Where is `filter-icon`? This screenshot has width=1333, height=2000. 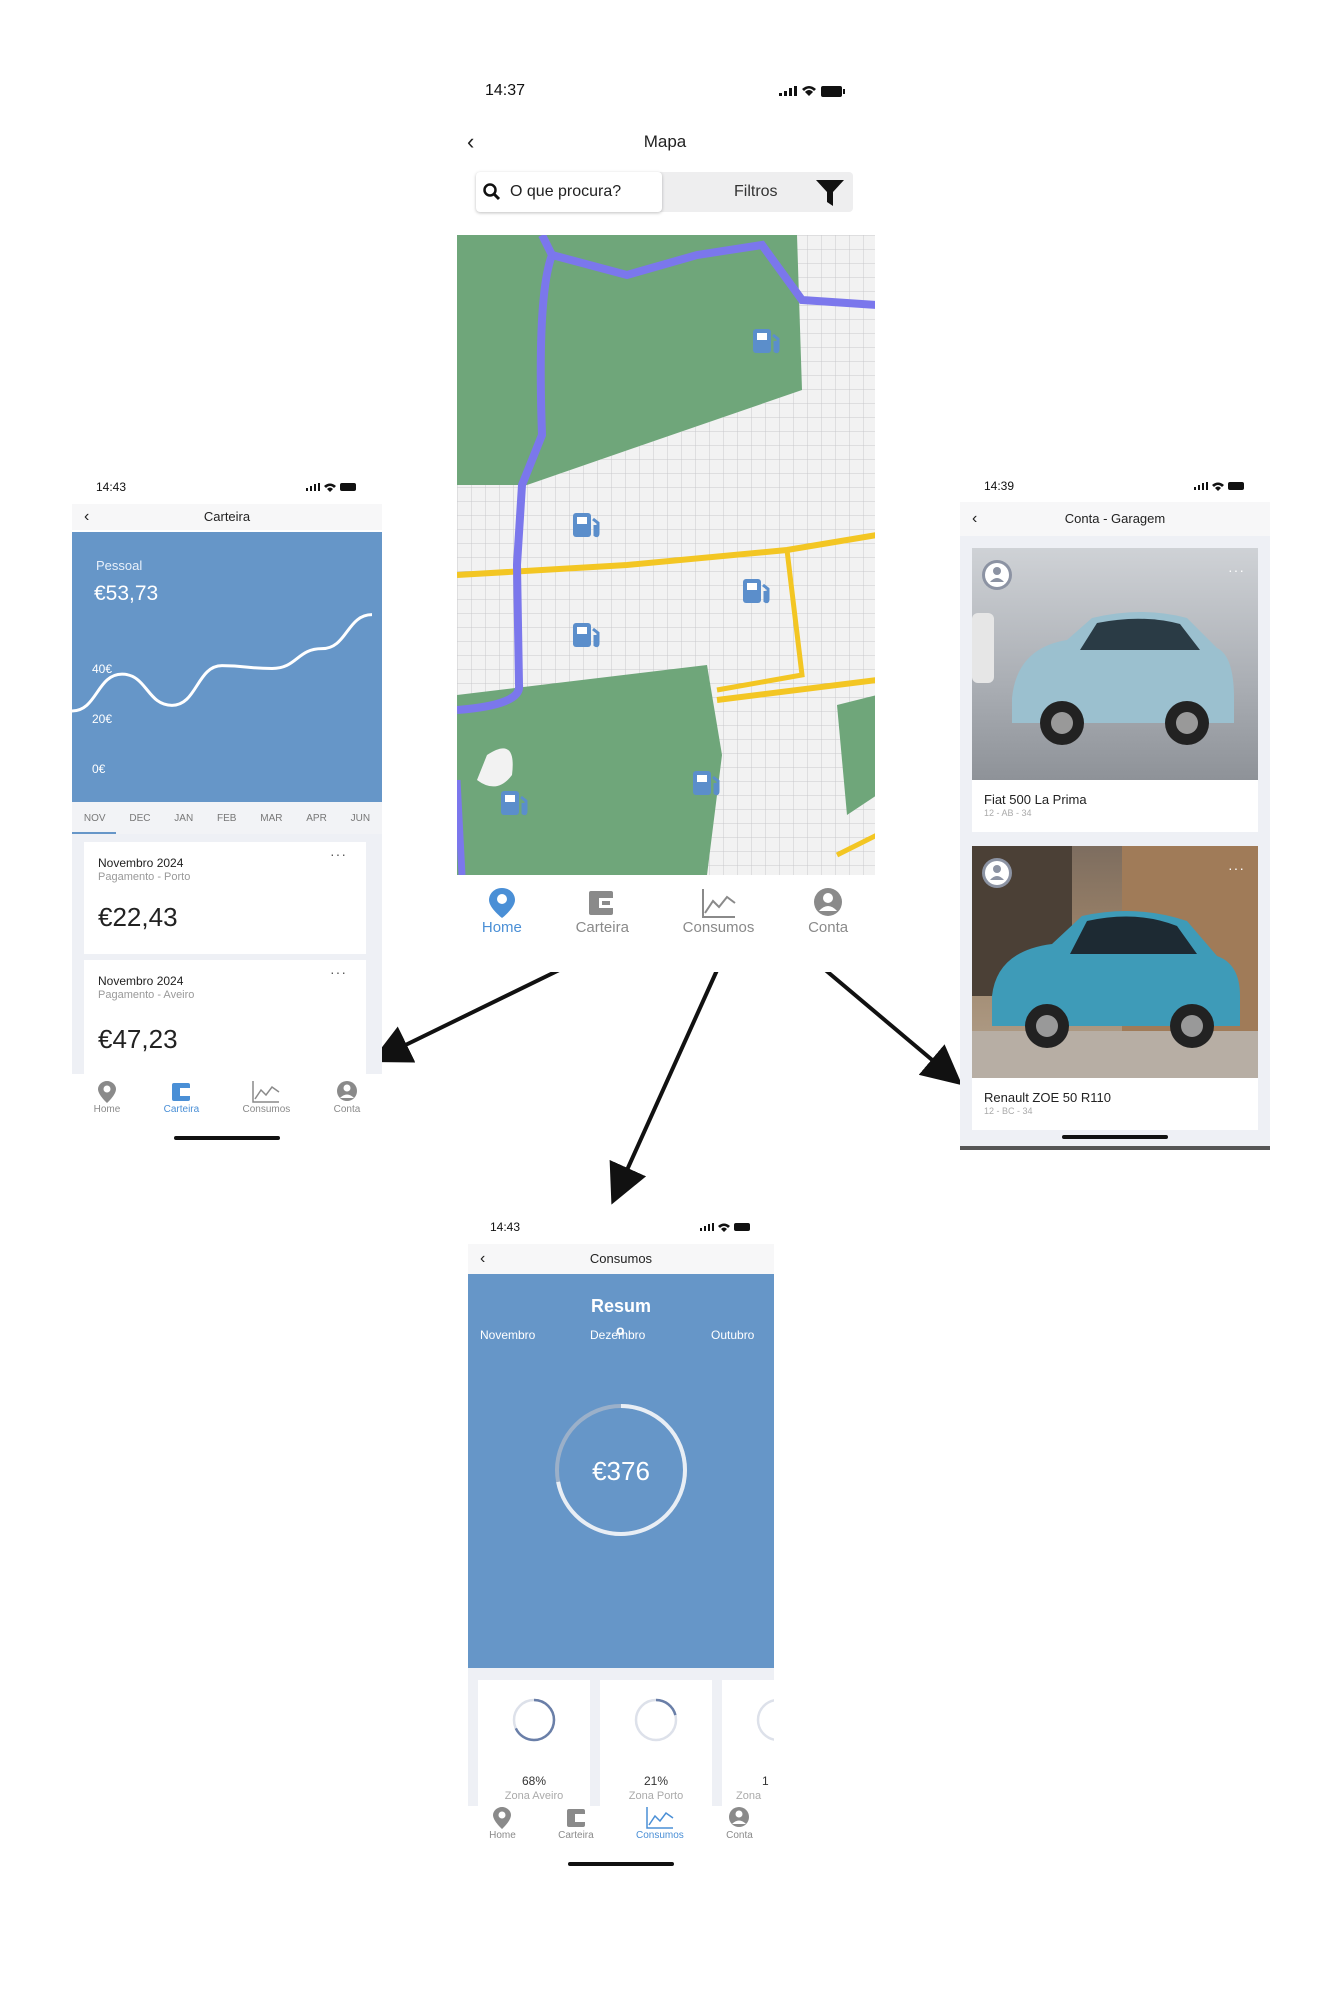
filter-icon is located at coordinates (830, 193).